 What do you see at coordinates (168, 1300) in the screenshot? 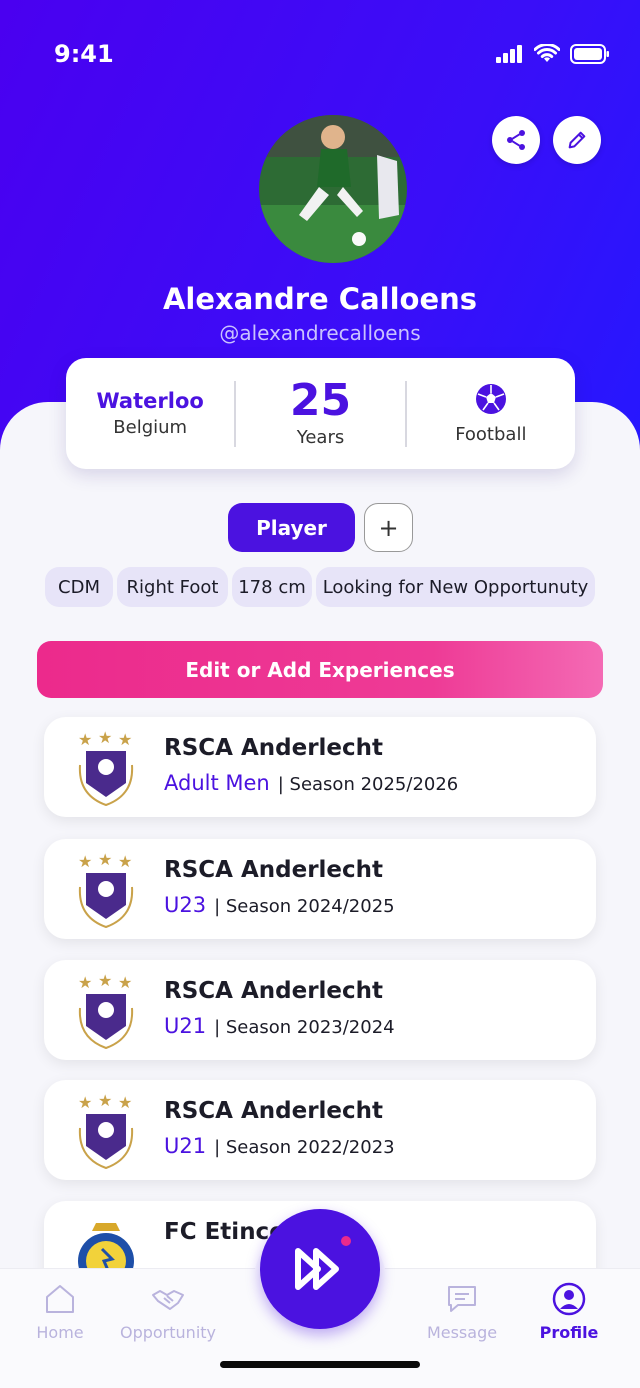
I see `handshake-icon` at bounding box center [168, 1300].